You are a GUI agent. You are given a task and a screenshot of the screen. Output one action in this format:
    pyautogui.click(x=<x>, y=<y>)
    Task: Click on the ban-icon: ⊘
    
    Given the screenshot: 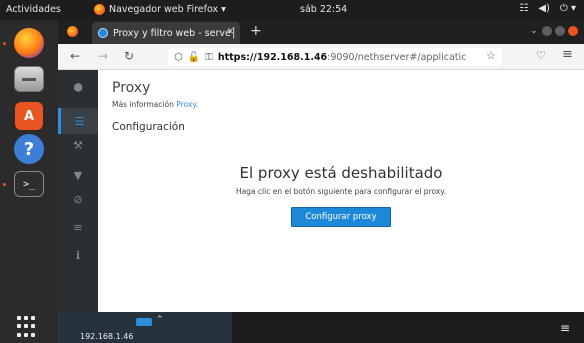 What is the action you would take?
    pyautogui.click(x=78, y=199)
    